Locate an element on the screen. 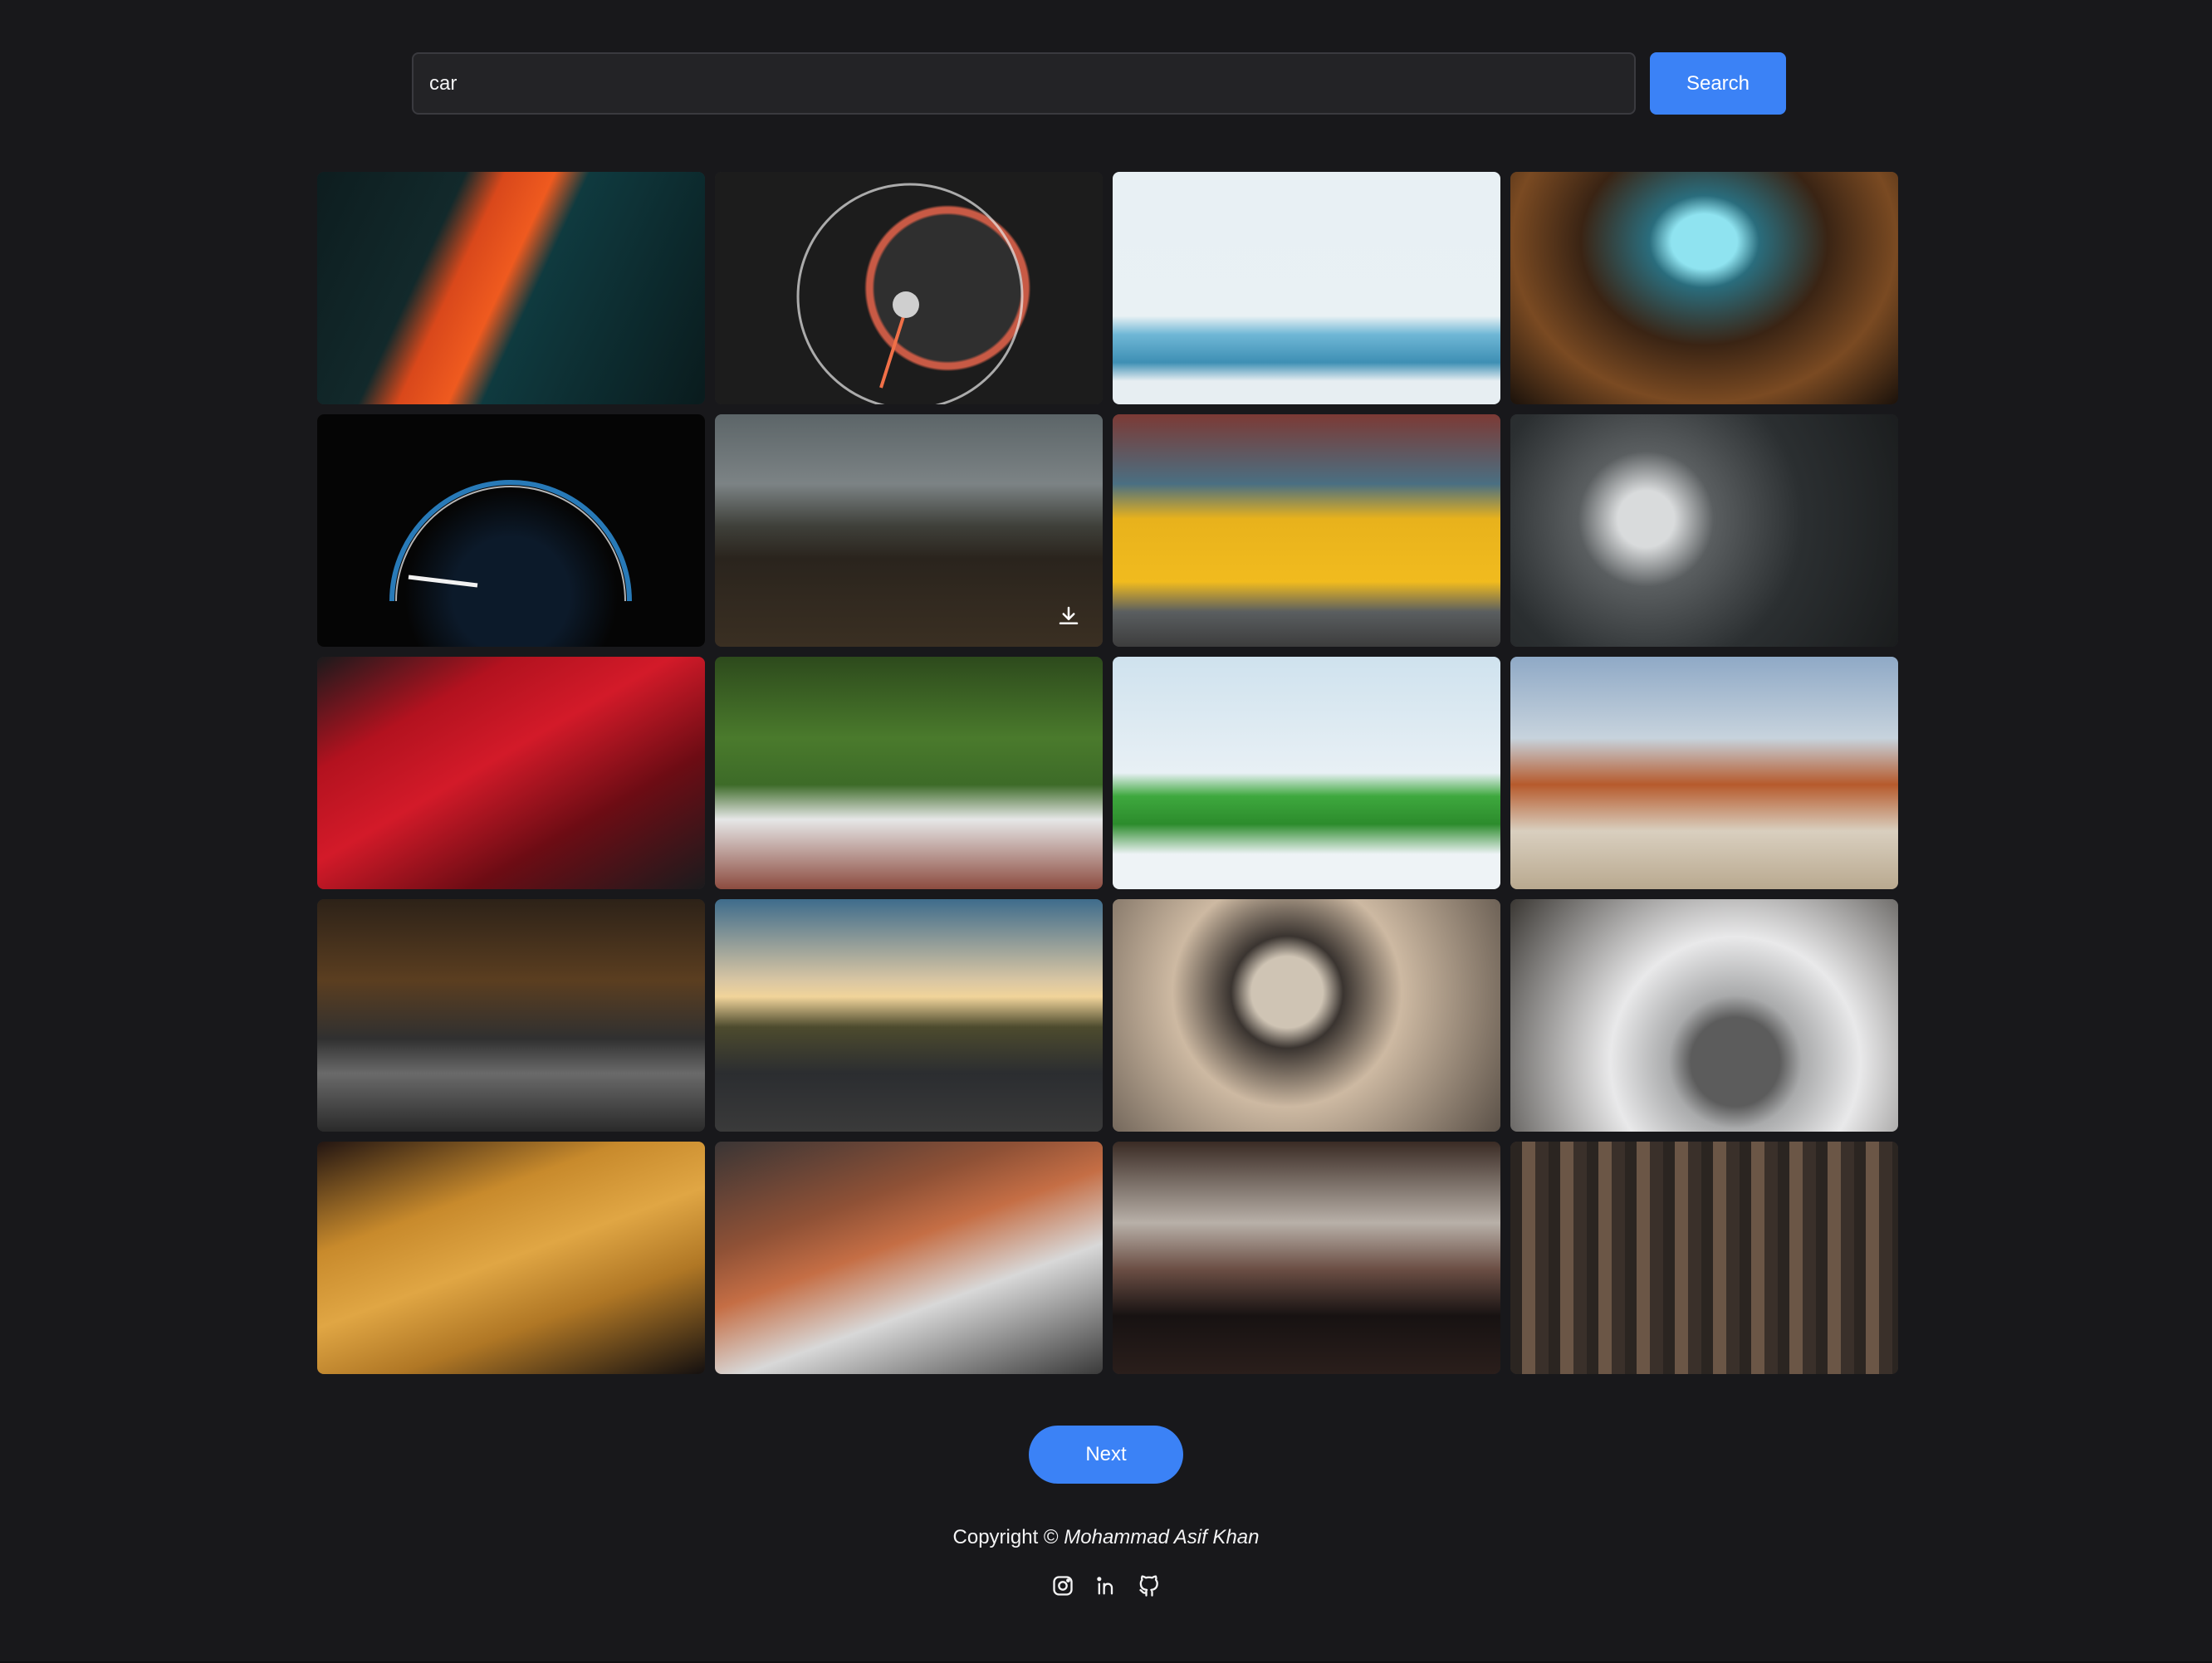 This screenshot has height=1663, width=2212. white-car-wheel-photo is located at coordinates (1704, 1016).